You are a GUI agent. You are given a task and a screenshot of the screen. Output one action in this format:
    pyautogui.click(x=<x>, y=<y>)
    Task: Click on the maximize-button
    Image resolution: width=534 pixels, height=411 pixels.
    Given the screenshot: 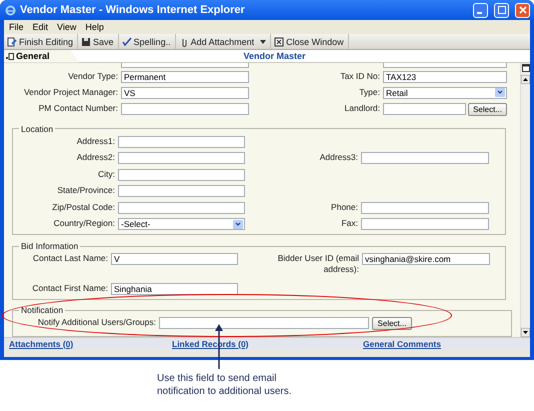 What is the action you would take?
    pyautogui.click(x=501, y=10)
    